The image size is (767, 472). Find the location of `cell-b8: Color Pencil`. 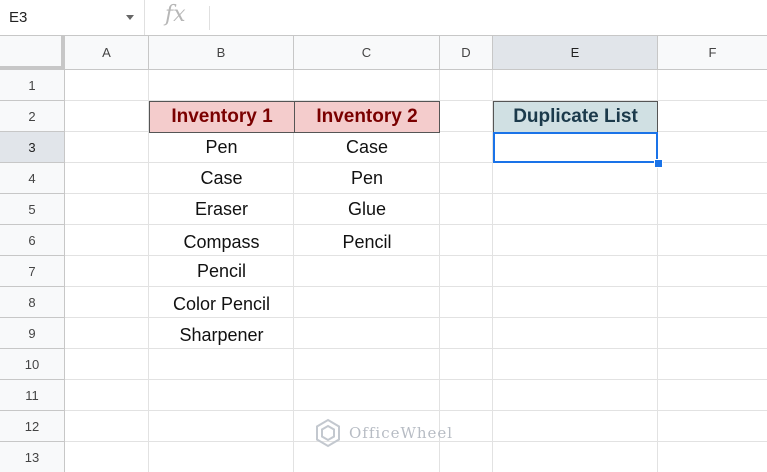

cell-b8: Color Pencil is located at coordinates (221, 304).